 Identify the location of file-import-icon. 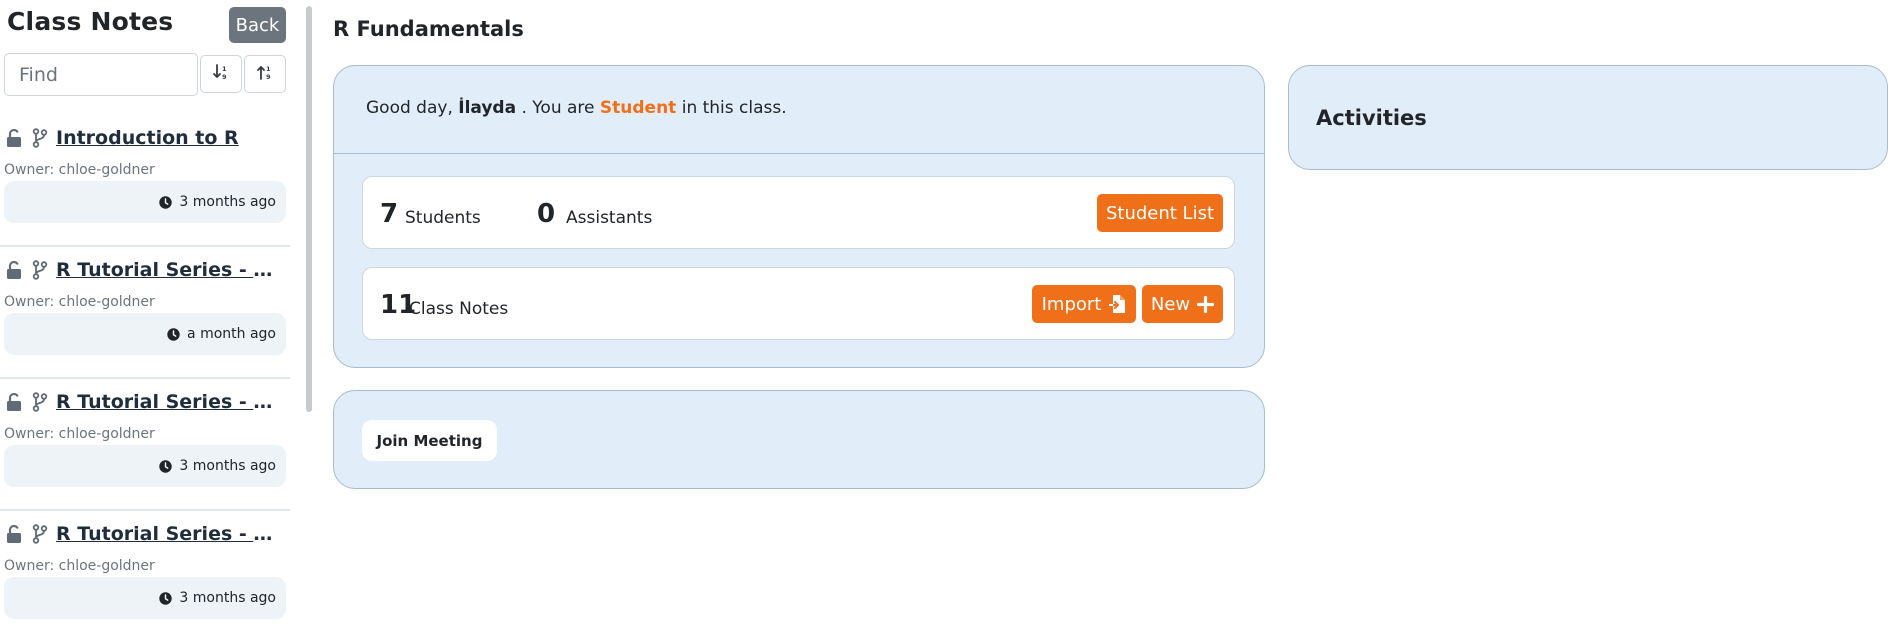
(1117, 304).